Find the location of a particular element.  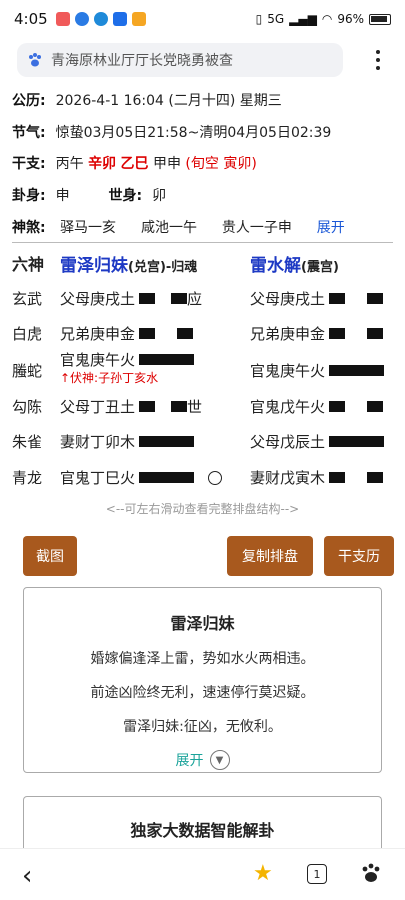

main-yao-line: 父母丁丑土 世 is located at coordinates (131, 406).